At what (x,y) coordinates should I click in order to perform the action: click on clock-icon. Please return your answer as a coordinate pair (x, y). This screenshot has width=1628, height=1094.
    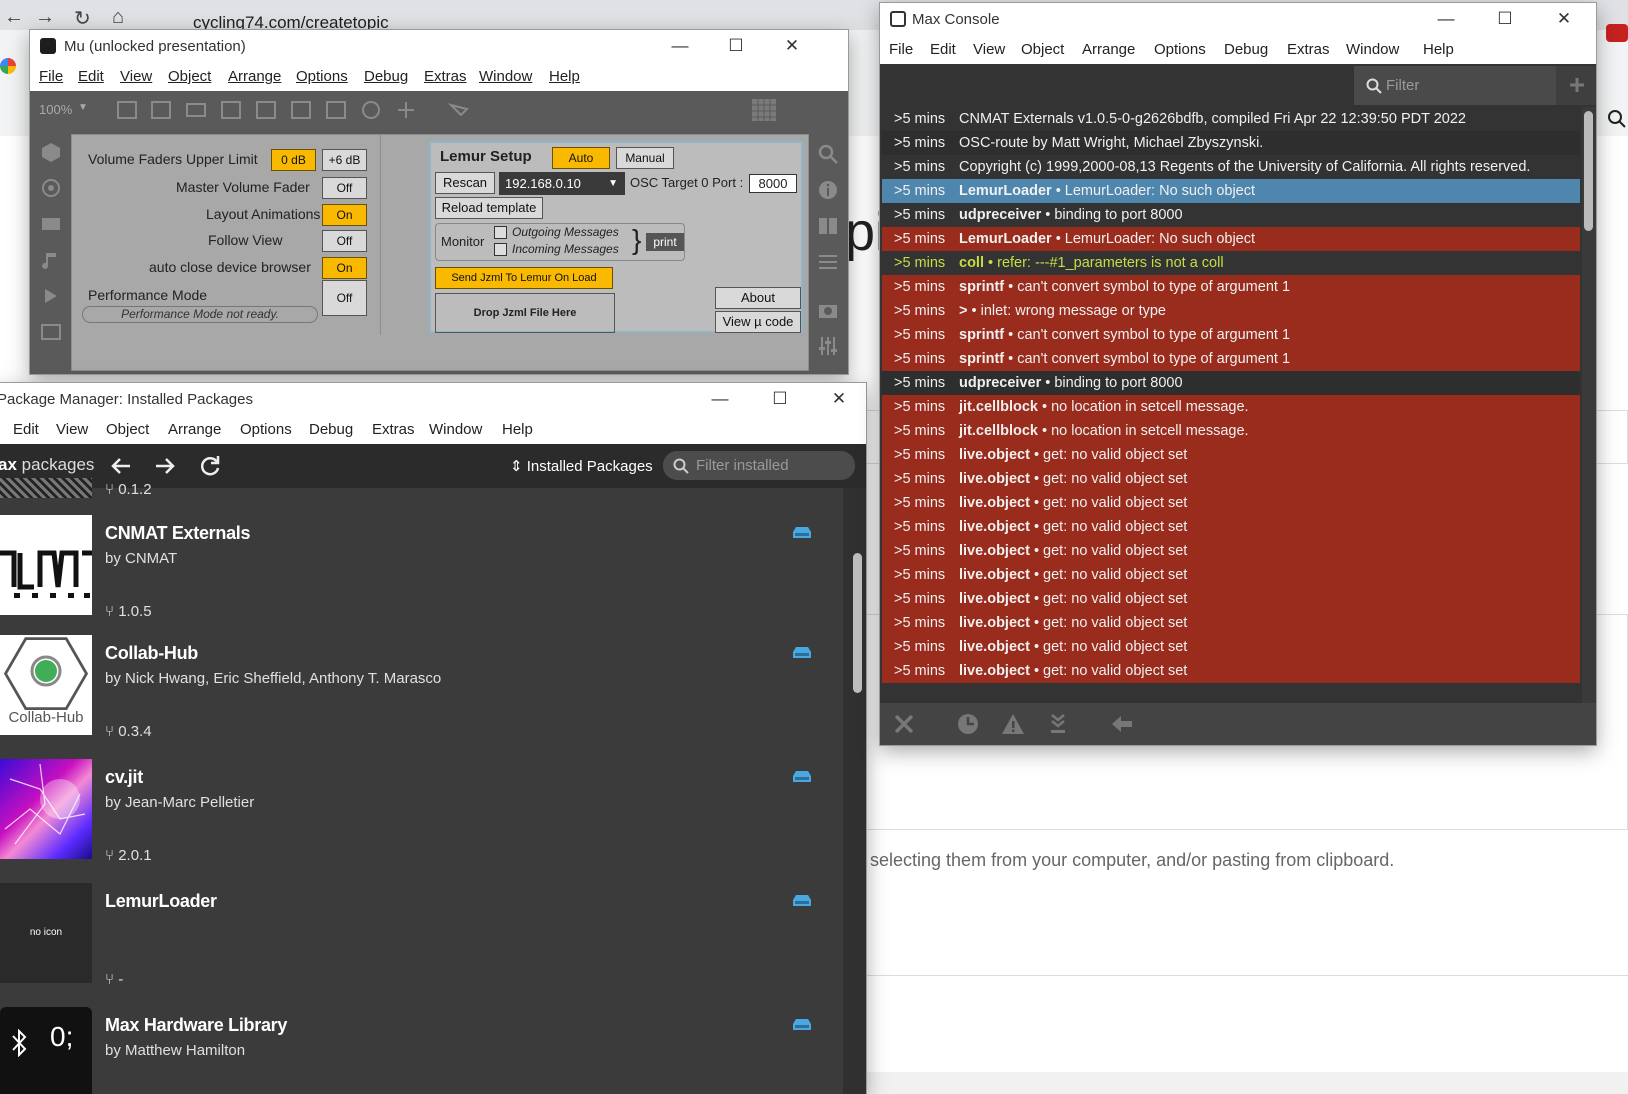
    Looking at the image, I should click on (968, 724).